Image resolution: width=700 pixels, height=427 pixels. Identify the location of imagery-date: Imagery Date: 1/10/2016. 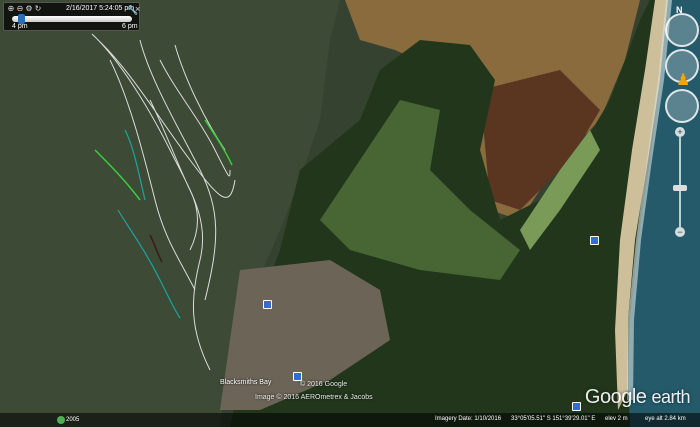
(468, 419).